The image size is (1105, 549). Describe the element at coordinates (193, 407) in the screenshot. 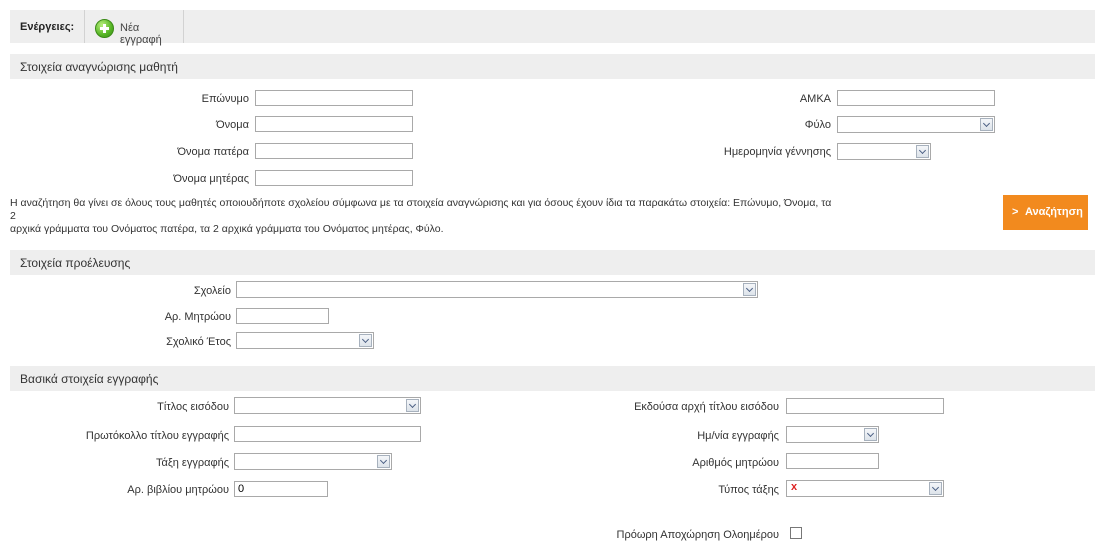

I see `entry-title-label: Τίτλος εισόδου` at that location.